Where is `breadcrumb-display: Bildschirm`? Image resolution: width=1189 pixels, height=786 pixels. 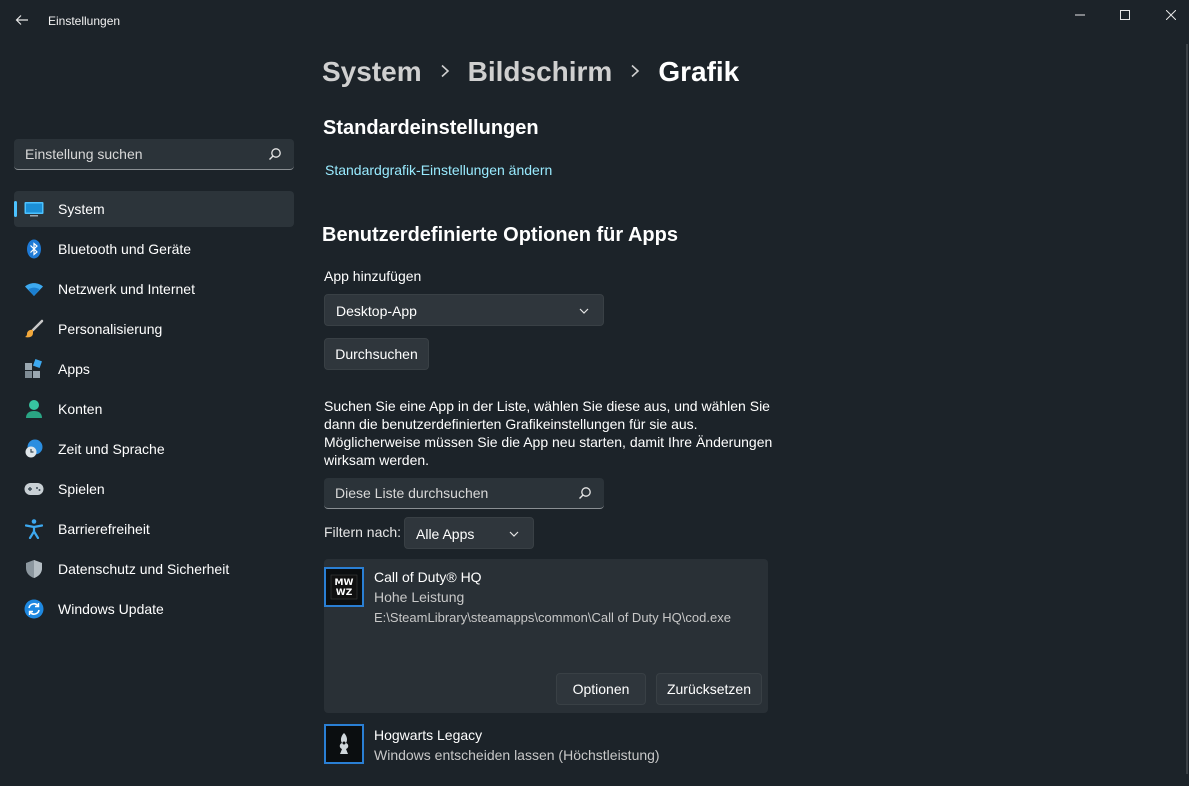
breadcrumb-display: Bildschirm is located at coordinates (540, 72).